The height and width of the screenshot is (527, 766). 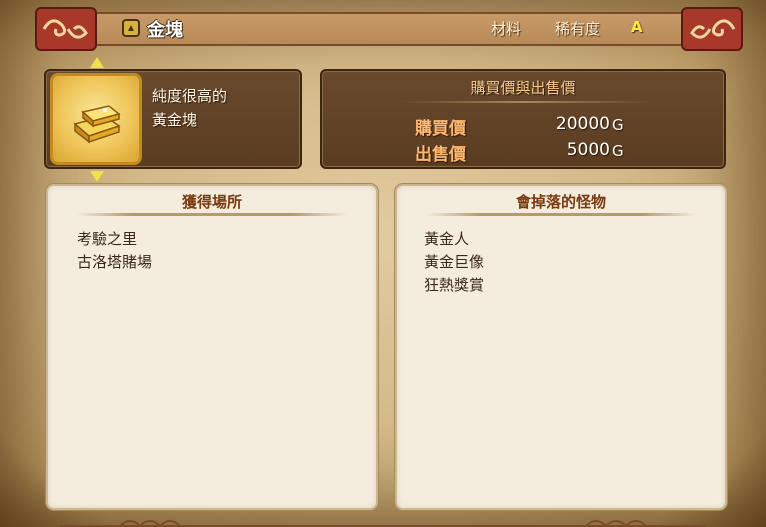 What do you see at coordinates (66, 29) in the screenshot?
I see `left-ornament-icon` at bounding box center [66, 29].